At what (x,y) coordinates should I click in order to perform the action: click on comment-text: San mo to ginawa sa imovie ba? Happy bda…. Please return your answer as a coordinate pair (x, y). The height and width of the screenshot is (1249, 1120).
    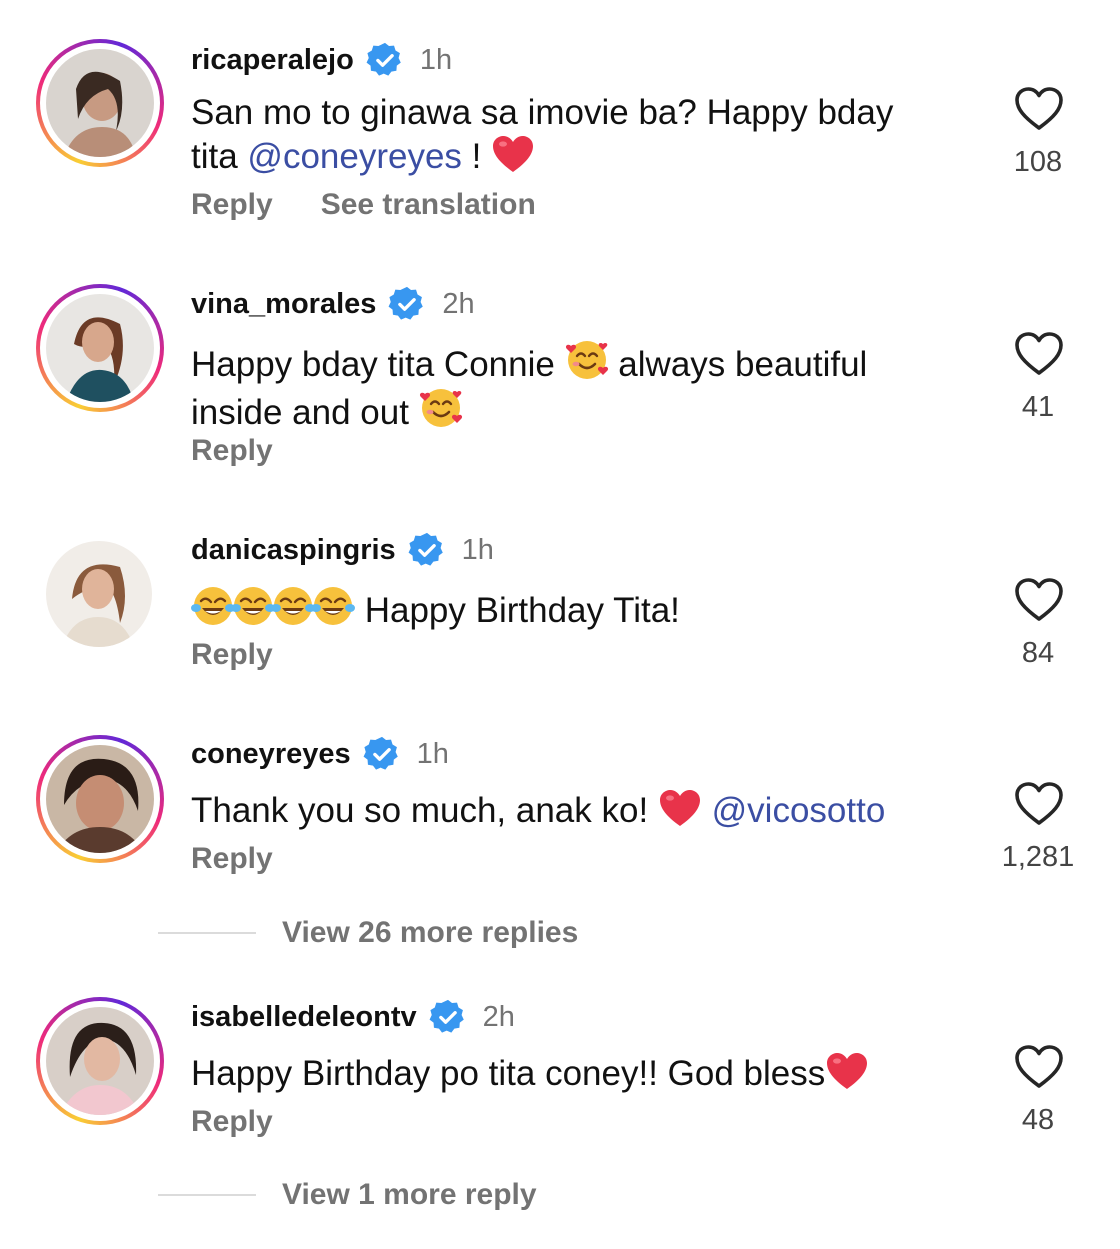
    Looking at the image, I should click on (542, 134).